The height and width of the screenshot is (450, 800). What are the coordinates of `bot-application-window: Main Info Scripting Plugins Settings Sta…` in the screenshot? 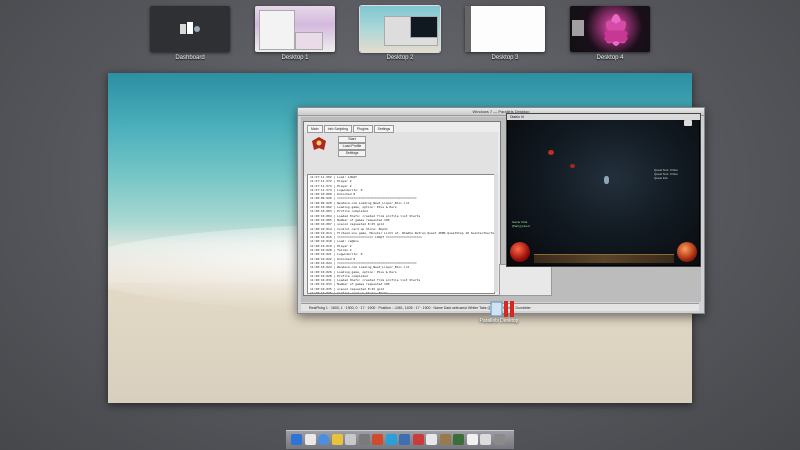 It's located at (402, 208).